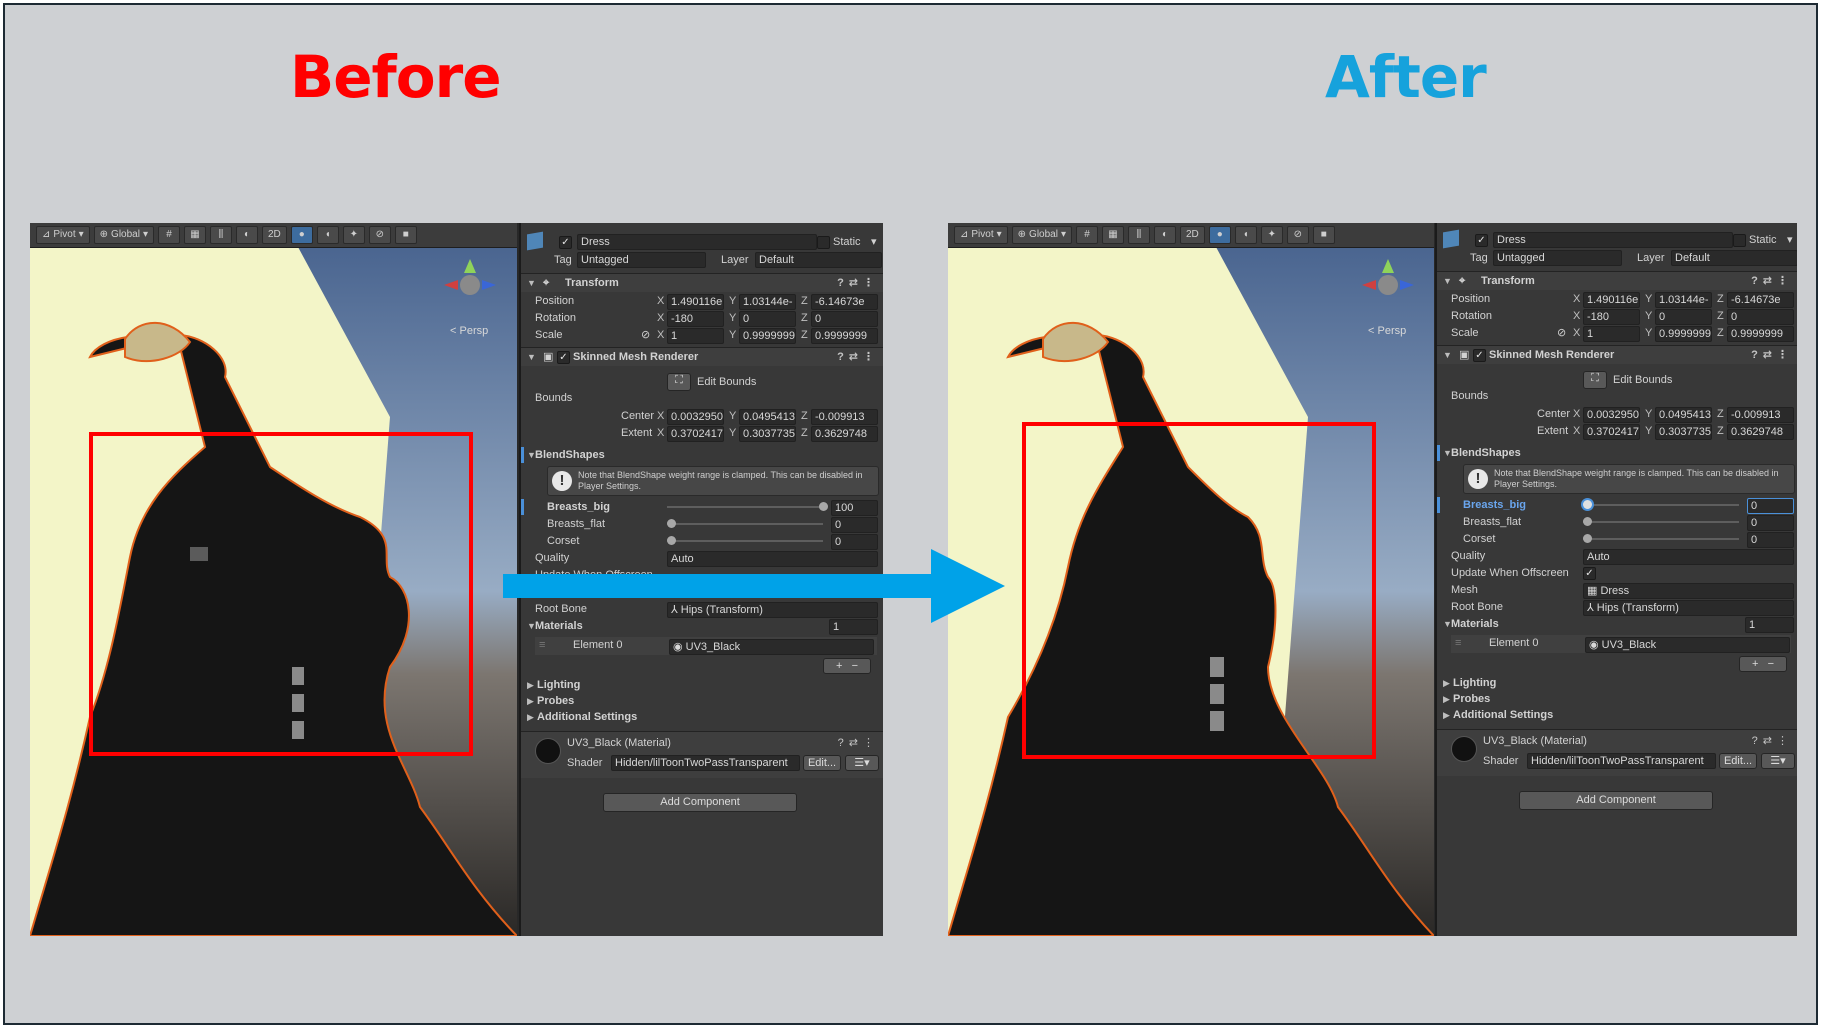 The width and height of the screenshot is (1822, 1028). Describe the element at coordinates (1611, 415) in the screenshot. I see `center-x-field: 0.0032950` at that location.